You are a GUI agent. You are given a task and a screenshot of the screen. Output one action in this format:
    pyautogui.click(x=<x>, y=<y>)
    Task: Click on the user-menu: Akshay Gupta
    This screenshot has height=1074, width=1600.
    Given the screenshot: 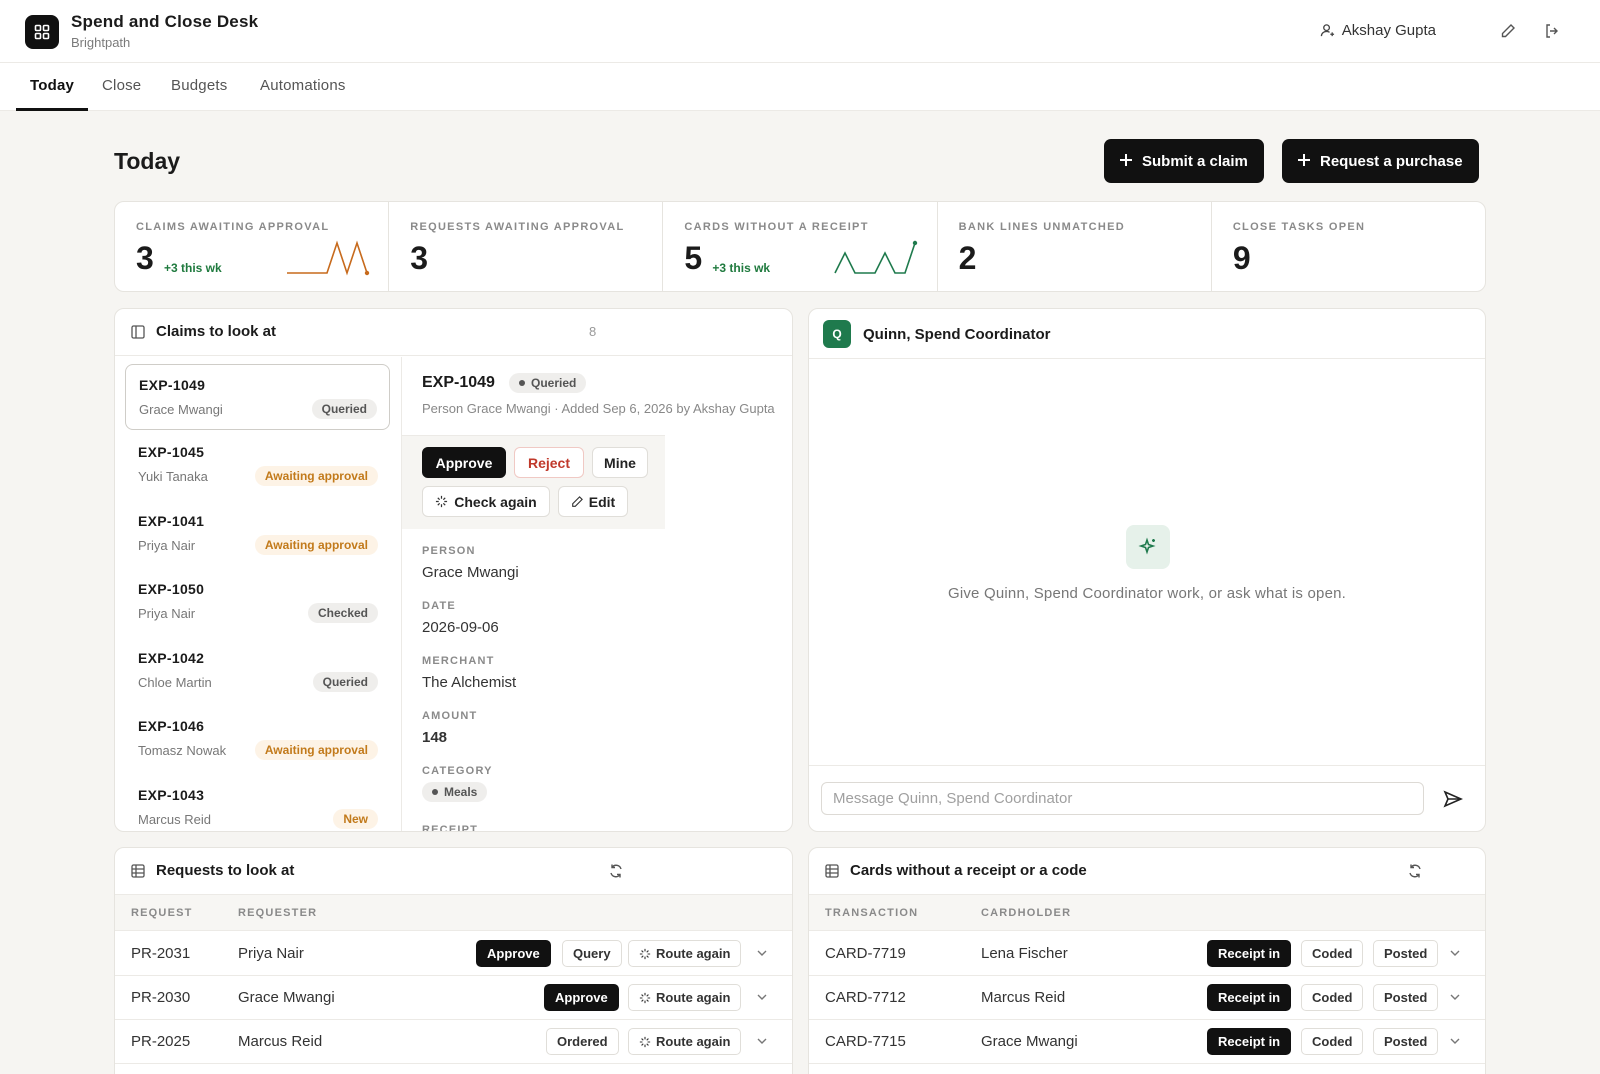 What is the action you would take?
    pyautogui.click(x=1378, y=30)
    